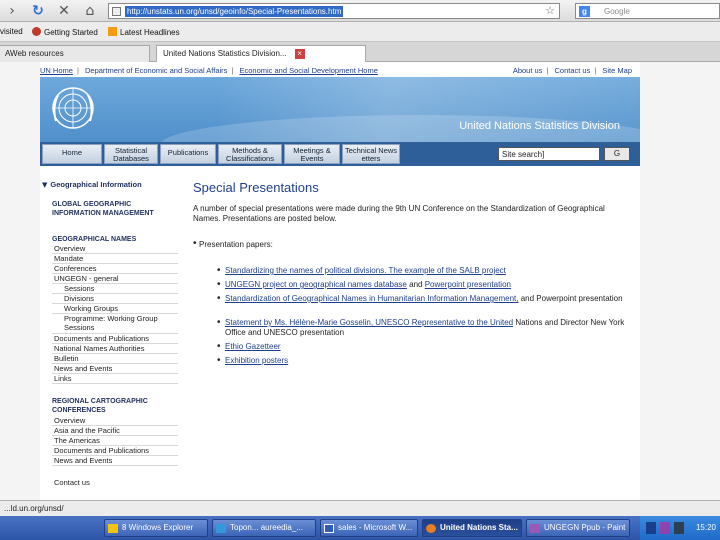  What do you see at coordinates (115, 421) in the screenshot?
I see `sidebar-item-rc-overview: Overview` at bounding box center [115, 421].